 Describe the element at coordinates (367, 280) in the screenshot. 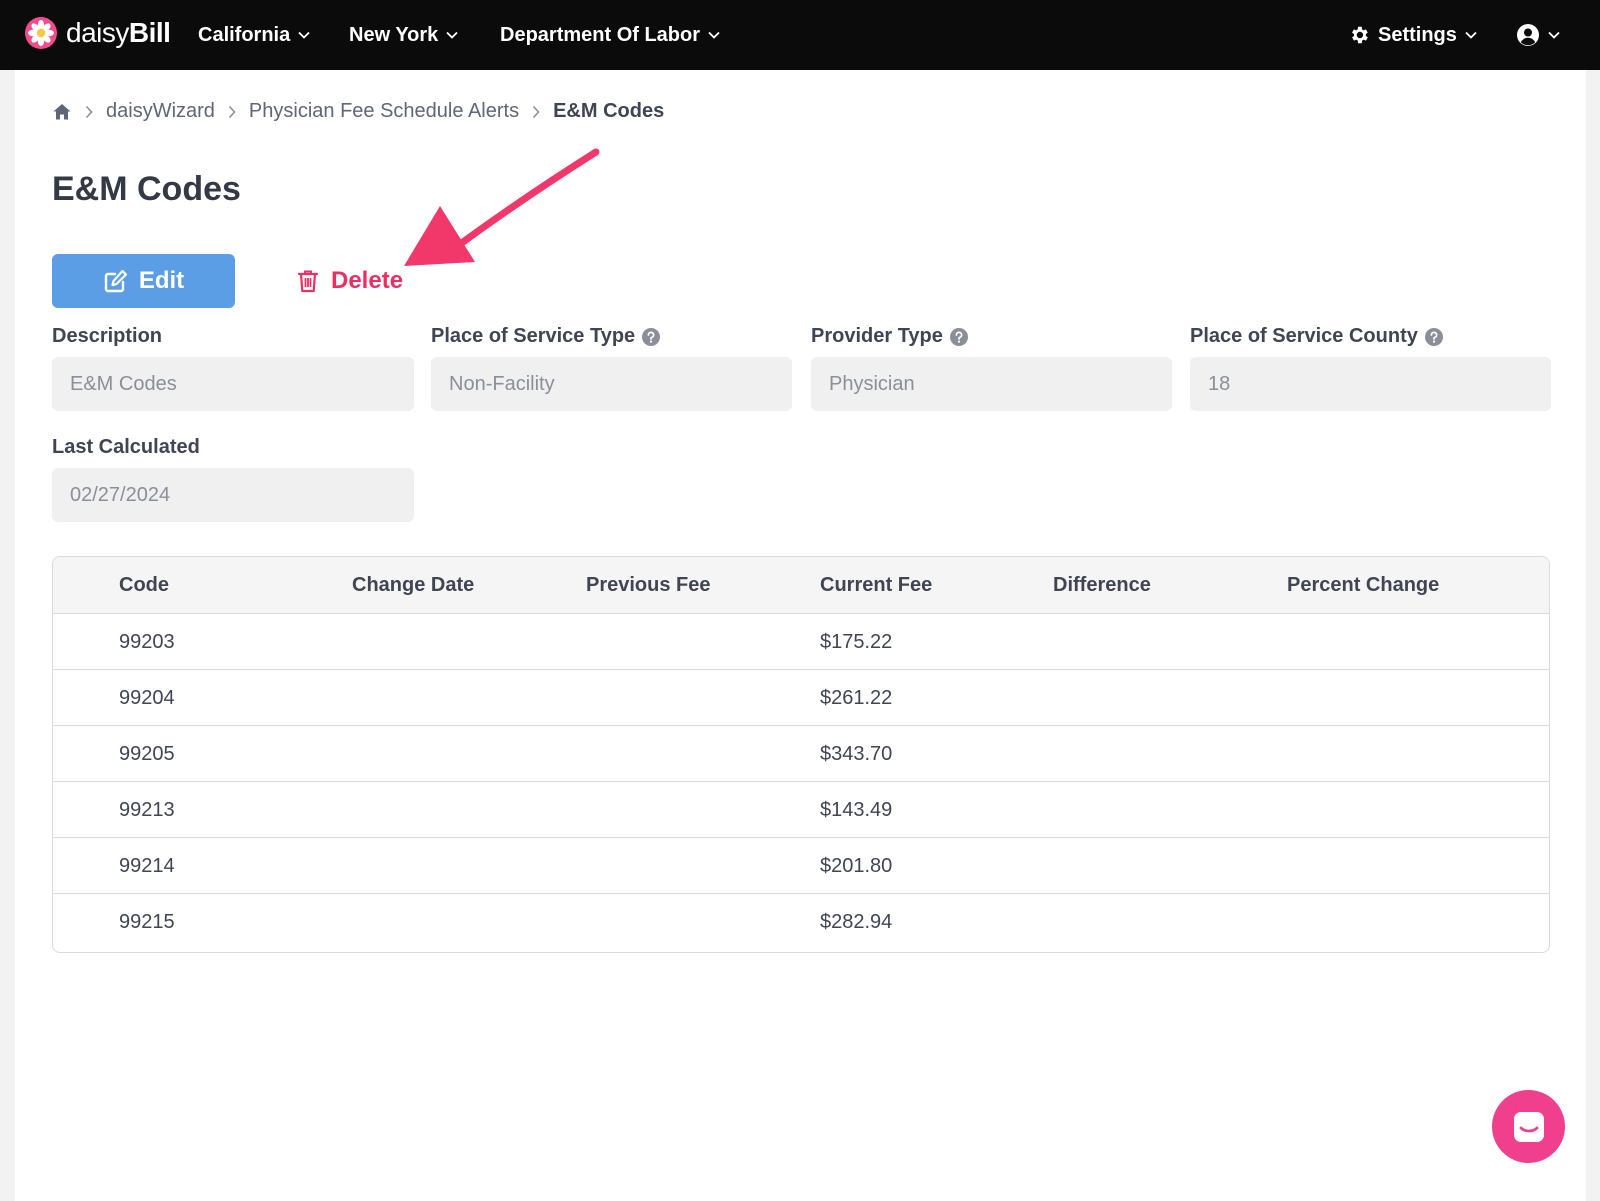

I see `delete-button-label: Delete` at that location.